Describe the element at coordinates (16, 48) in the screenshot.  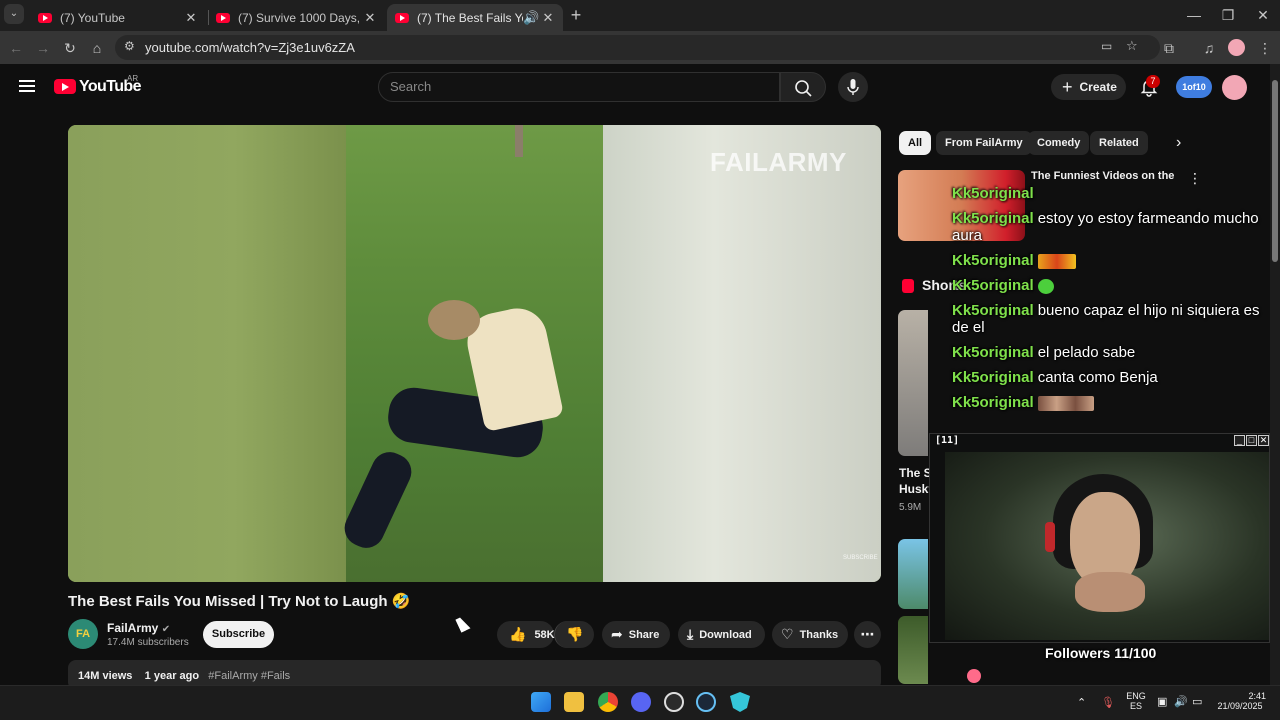
I see `back-icon: ←` at that location.